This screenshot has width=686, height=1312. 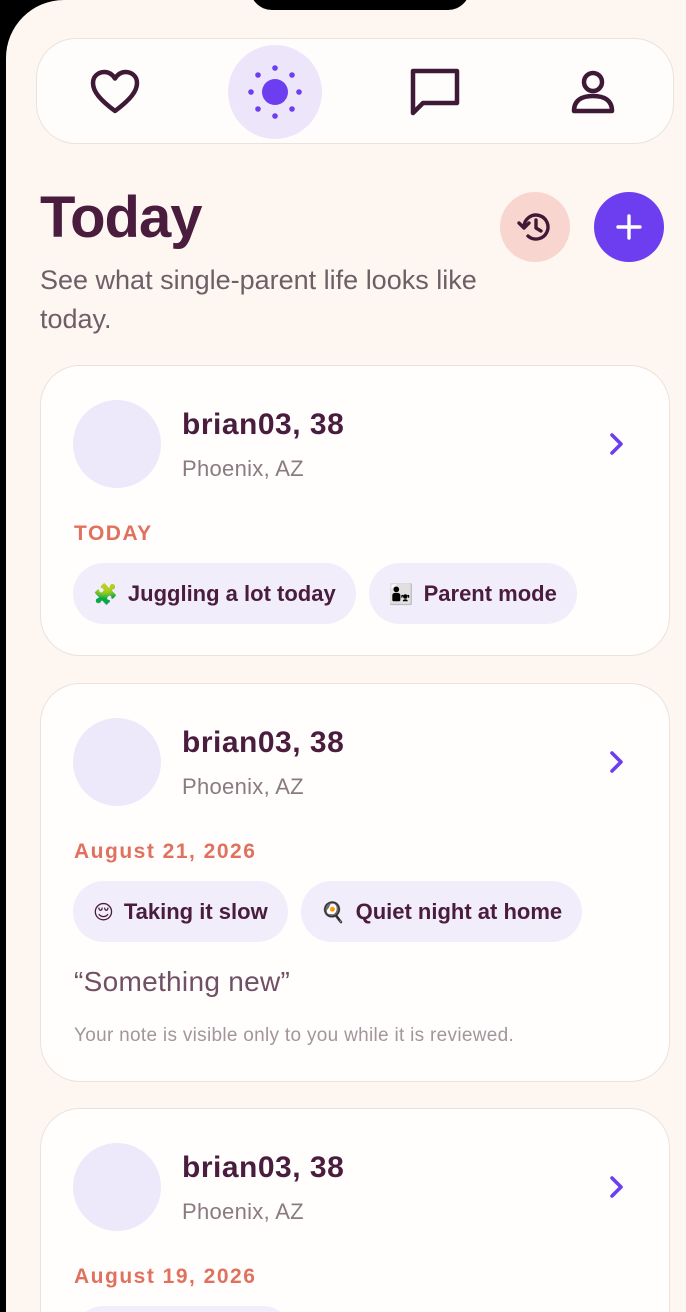 I want to click on top-nav, so click(x=355, y=91).